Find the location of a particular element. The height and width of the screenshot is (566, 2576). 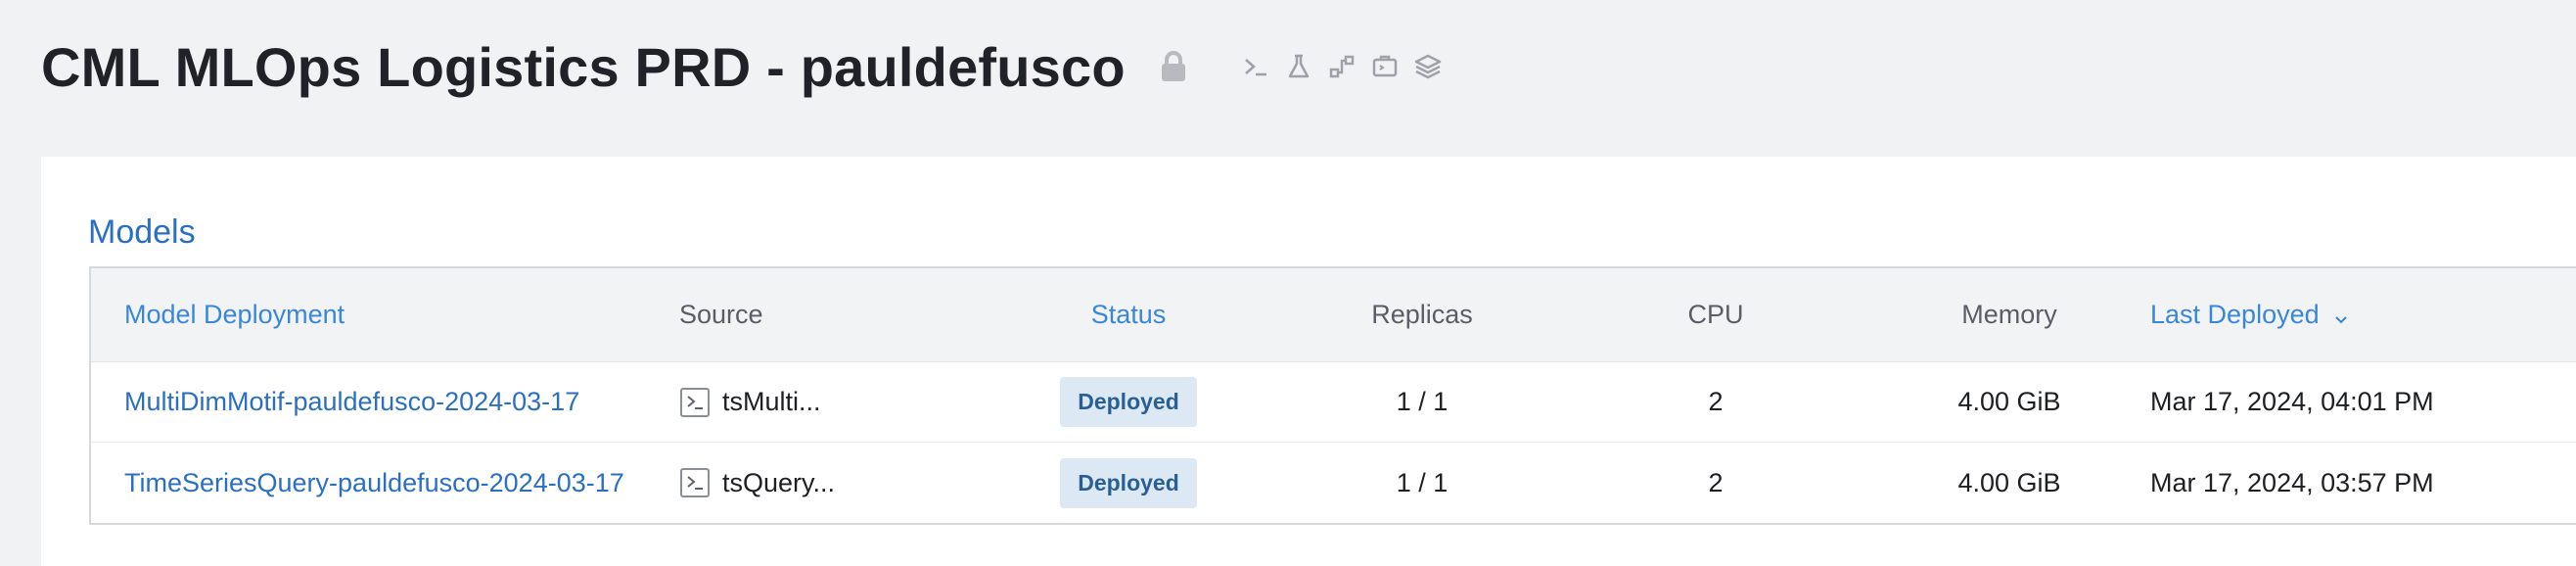

project-nav-icons is located at coordinates (1342, 66).